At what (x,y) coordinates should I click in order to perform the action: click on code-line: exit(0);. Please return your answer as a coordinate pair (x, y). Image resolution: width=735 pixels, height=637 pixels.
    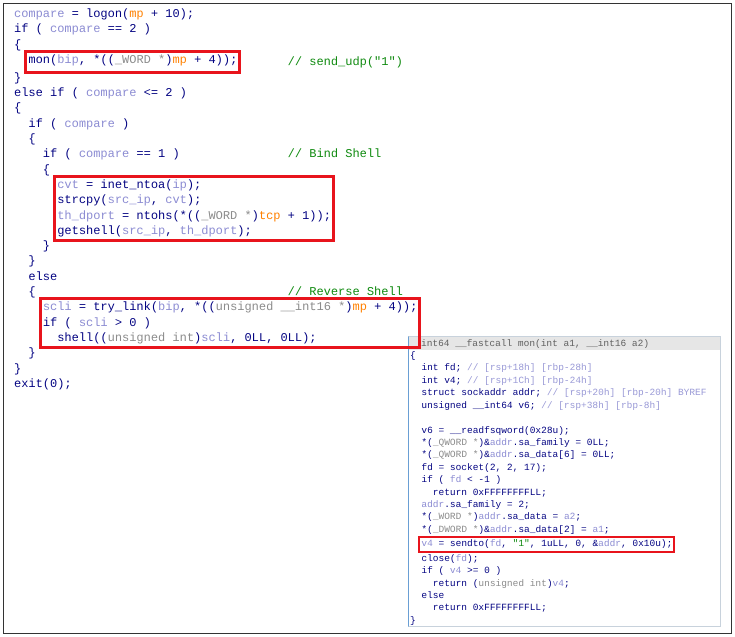
    Looking at the image, I should click on (43, 384).